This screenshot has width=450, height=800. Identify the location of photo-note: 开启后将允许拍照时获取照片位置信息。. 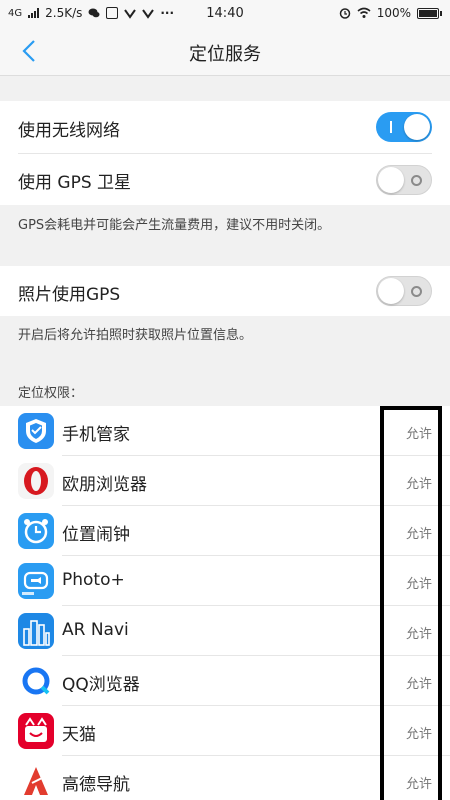
(135, 335).